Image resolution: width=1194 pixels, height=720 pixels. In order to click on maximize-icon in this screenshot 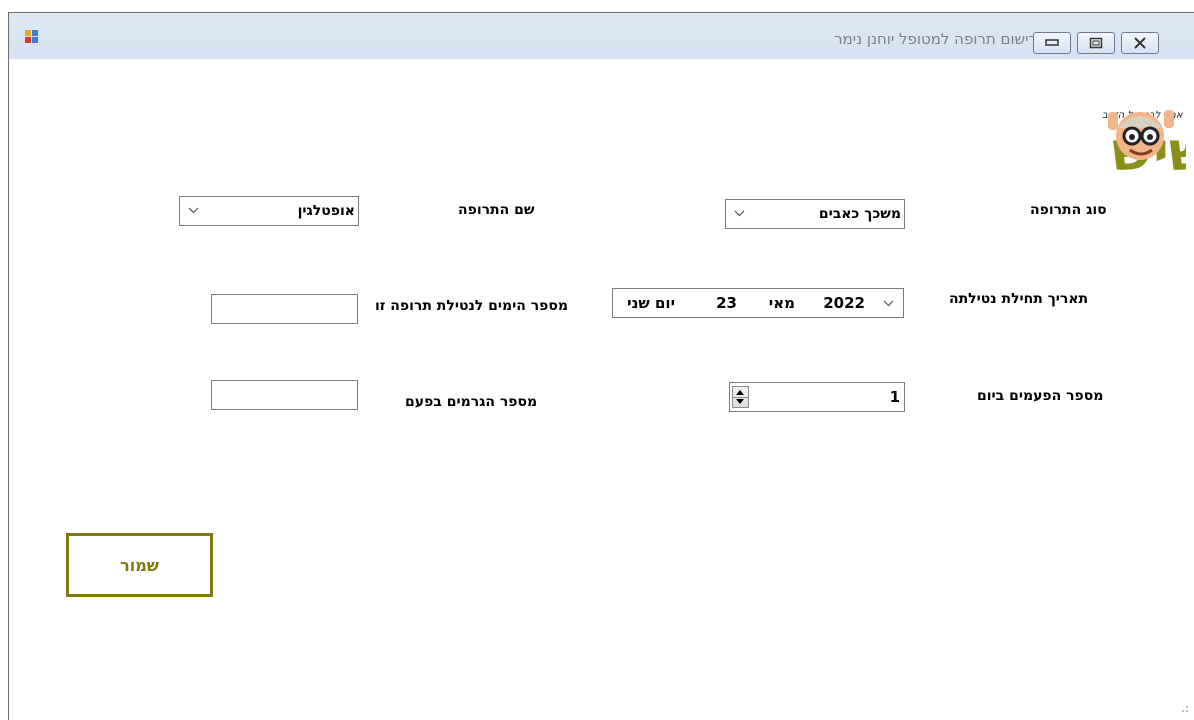, I will do `click(1096, 43)`.